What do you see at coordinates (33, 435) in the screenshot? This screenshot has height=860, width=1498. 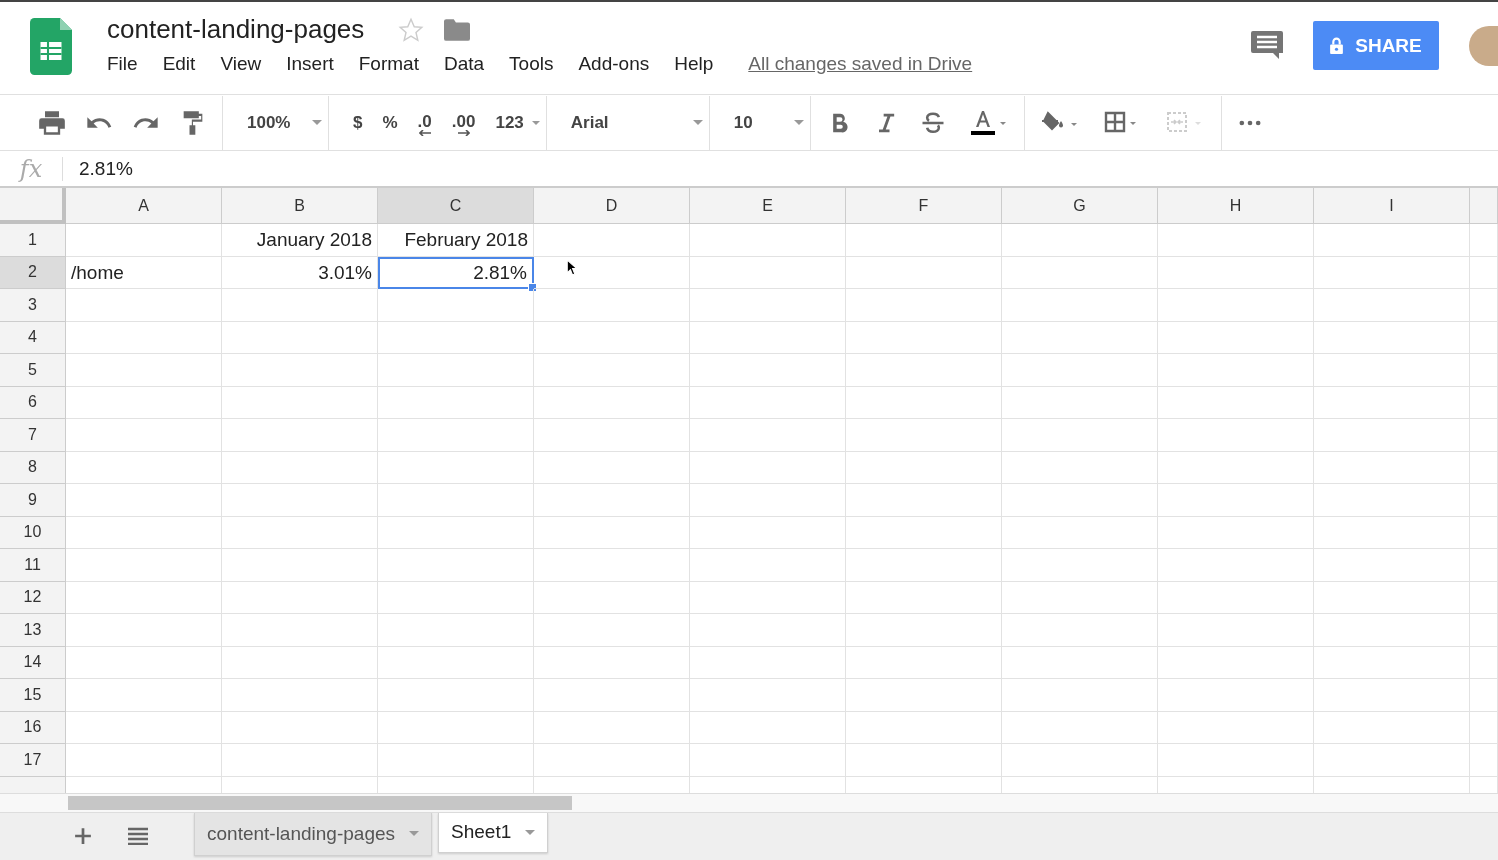 I see `row-header: 7` at bounding box center [33, 435].